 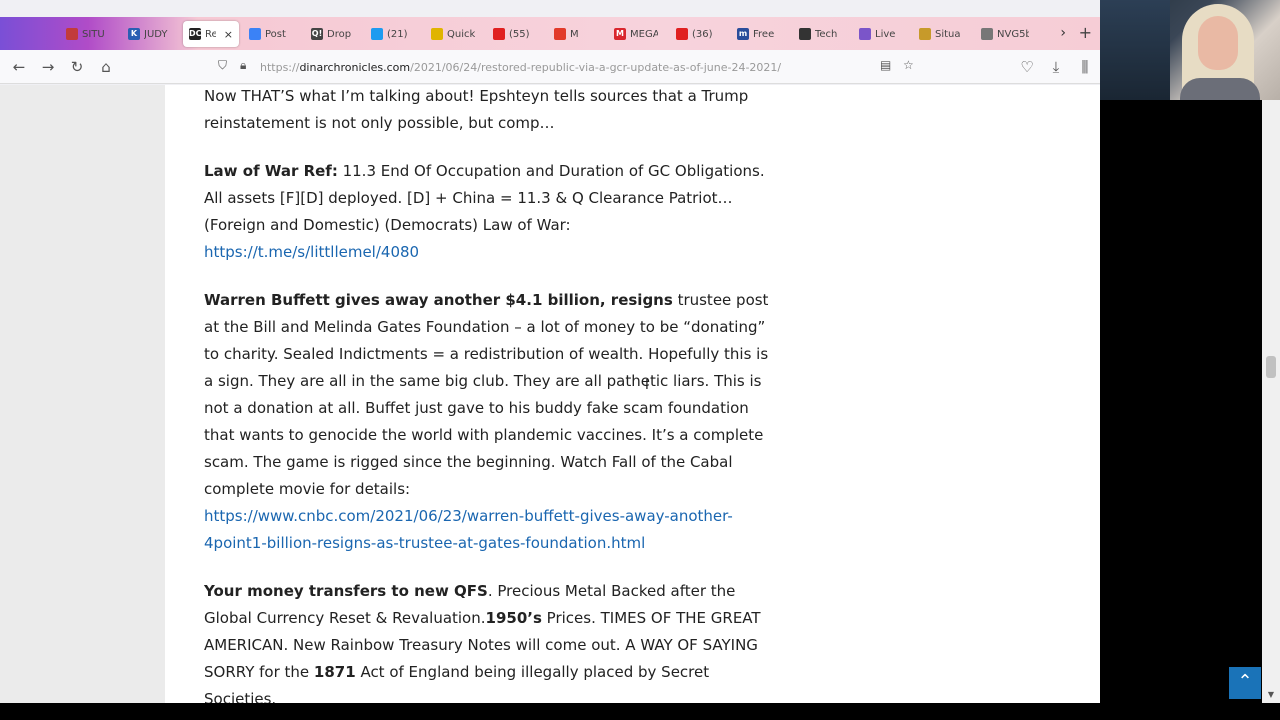 I want to click on forward-button: →, so click(x=48, y=67).